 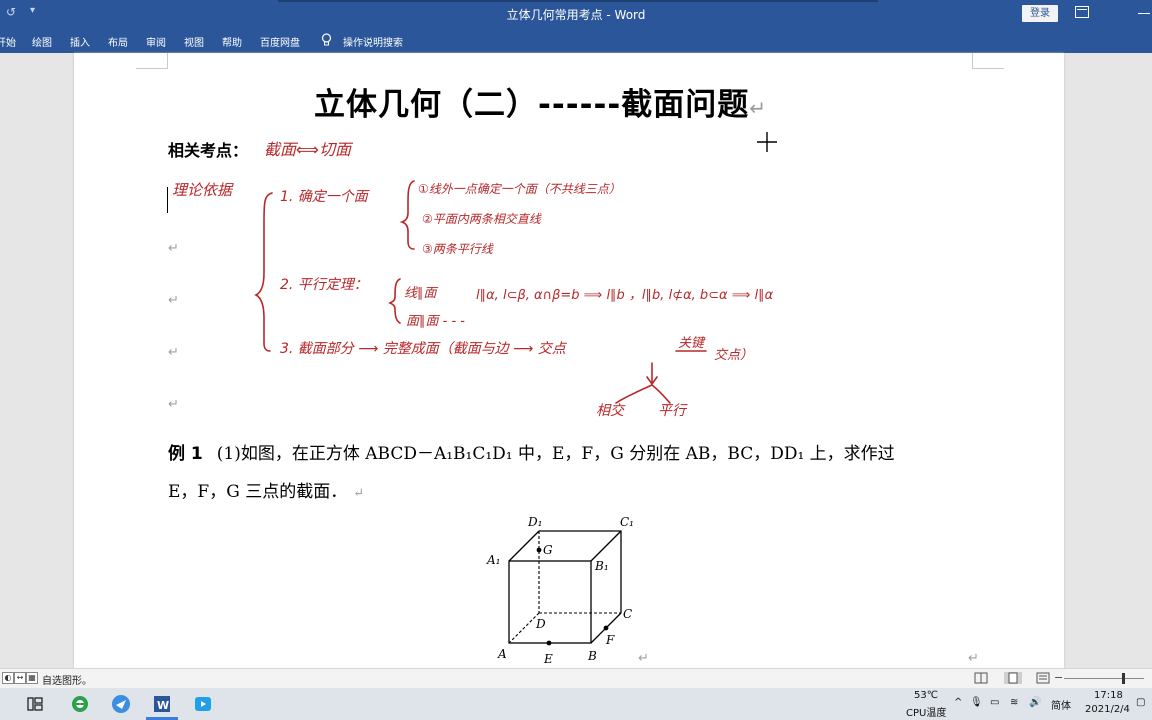 What do you see at coordinates (20, 678) in the screenshot?
I see `draw-tool-arrow-icon: ↔` at bounding box center [20, 678].